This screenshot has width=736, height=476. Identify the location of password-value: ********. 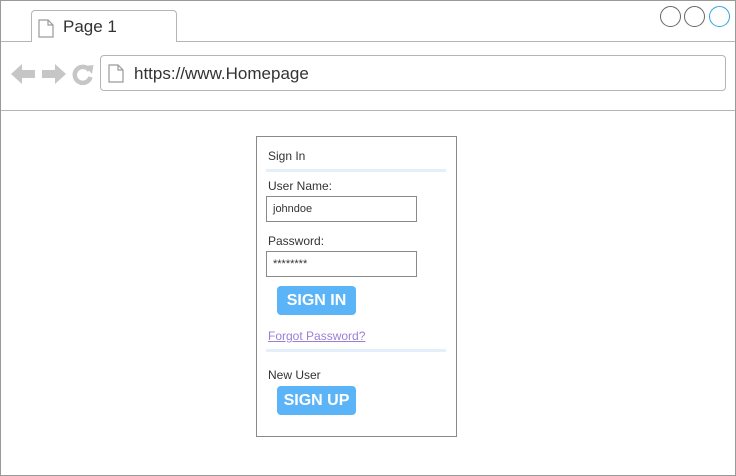
(290, 264).